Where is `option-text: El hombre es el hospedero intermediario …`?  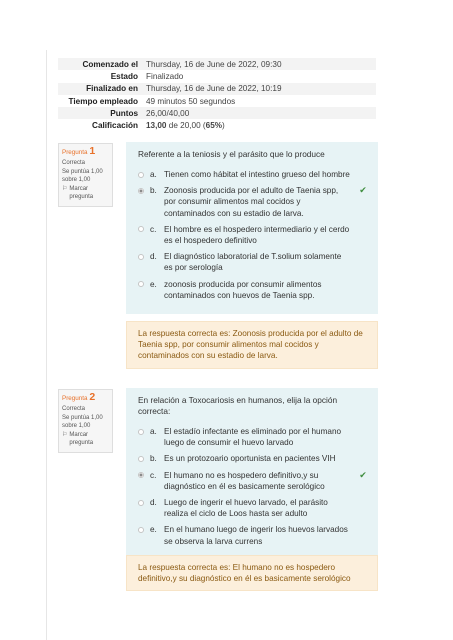
option-text: El hombre es el hospedero intermediario … is located at coordinates (257, 235).